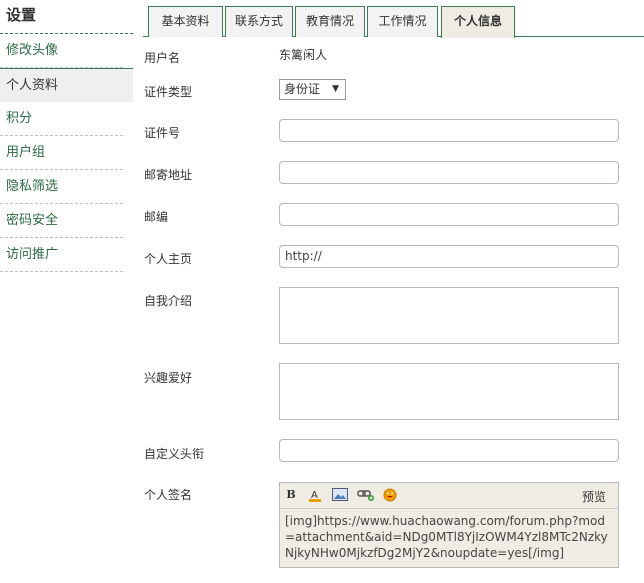 This screenshot has width=644, height=583. What do you see at coordinates (449, 172) in the screenshot?
I see `address-input` at bounding box center [449, 172].